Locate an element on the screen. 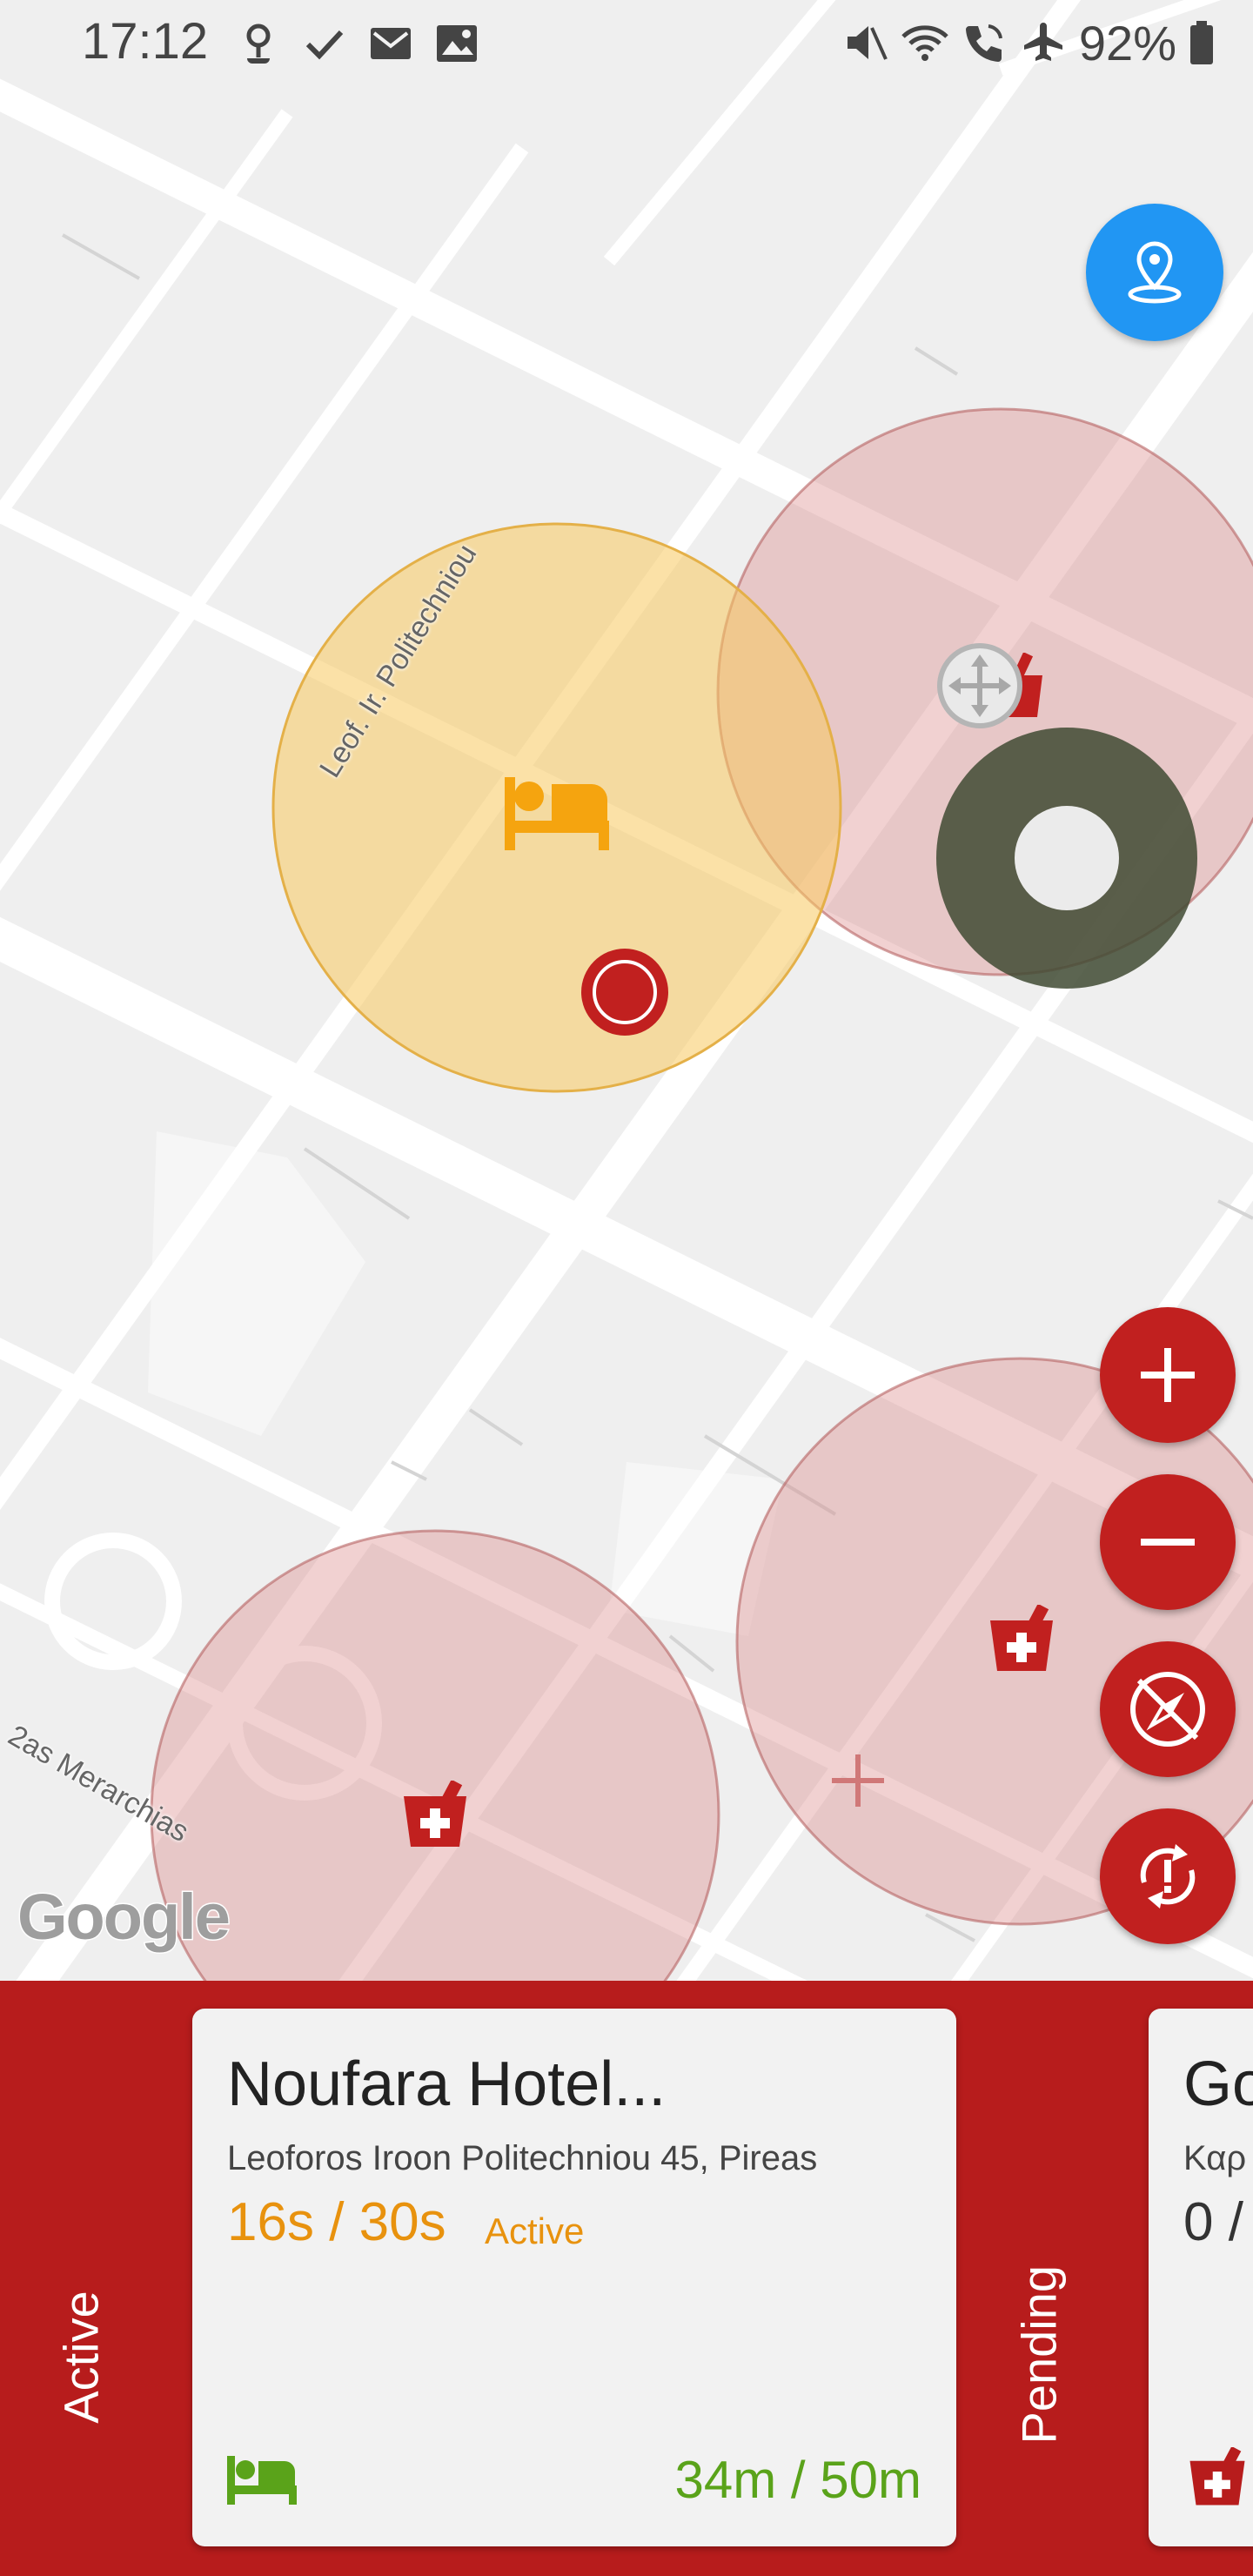 The height and width of the screenshot is (2576, 1253). card-distance: 34m / 50m is located at coordinates (797, 2480).